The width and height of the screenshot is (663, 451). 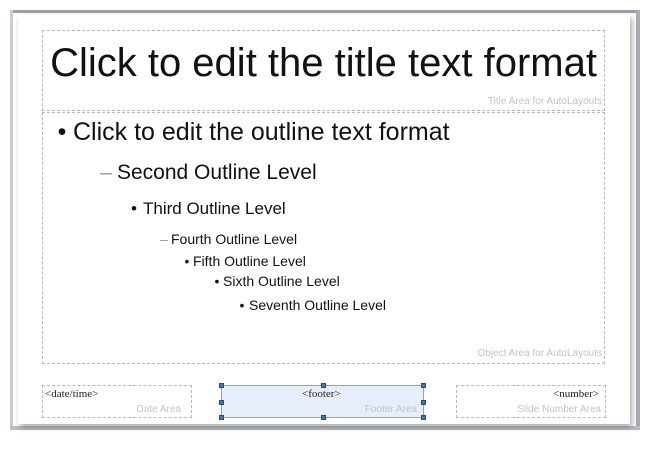 I want to click on canvas-frame-top, so click(x=325, y=11).